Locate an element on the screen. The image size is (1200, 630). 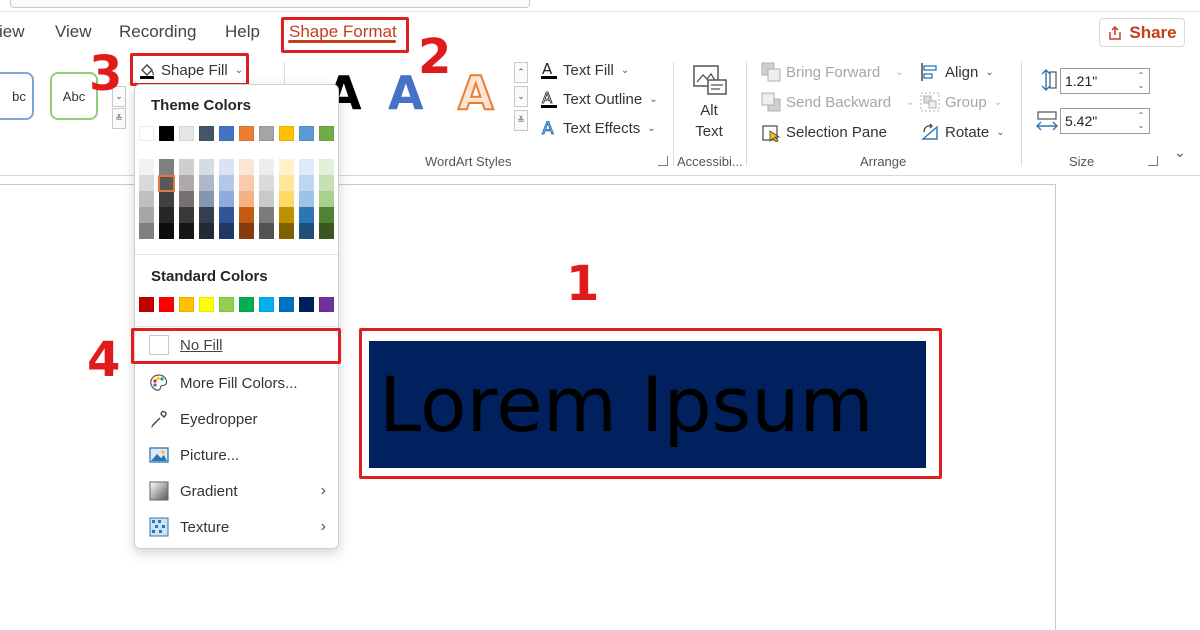
tab-view: View is located at coordinates (73, 32).